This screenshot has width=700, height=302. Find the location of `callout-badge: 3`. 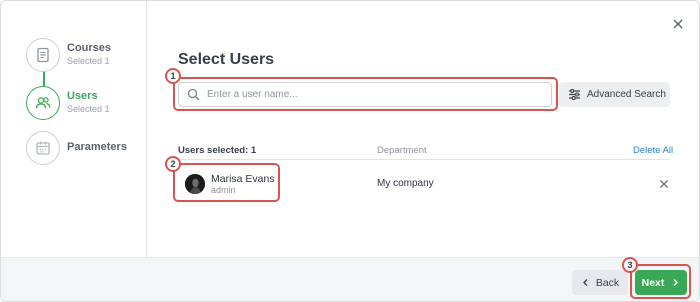

callout-badge: 3 is located at coordinates (630, 265).